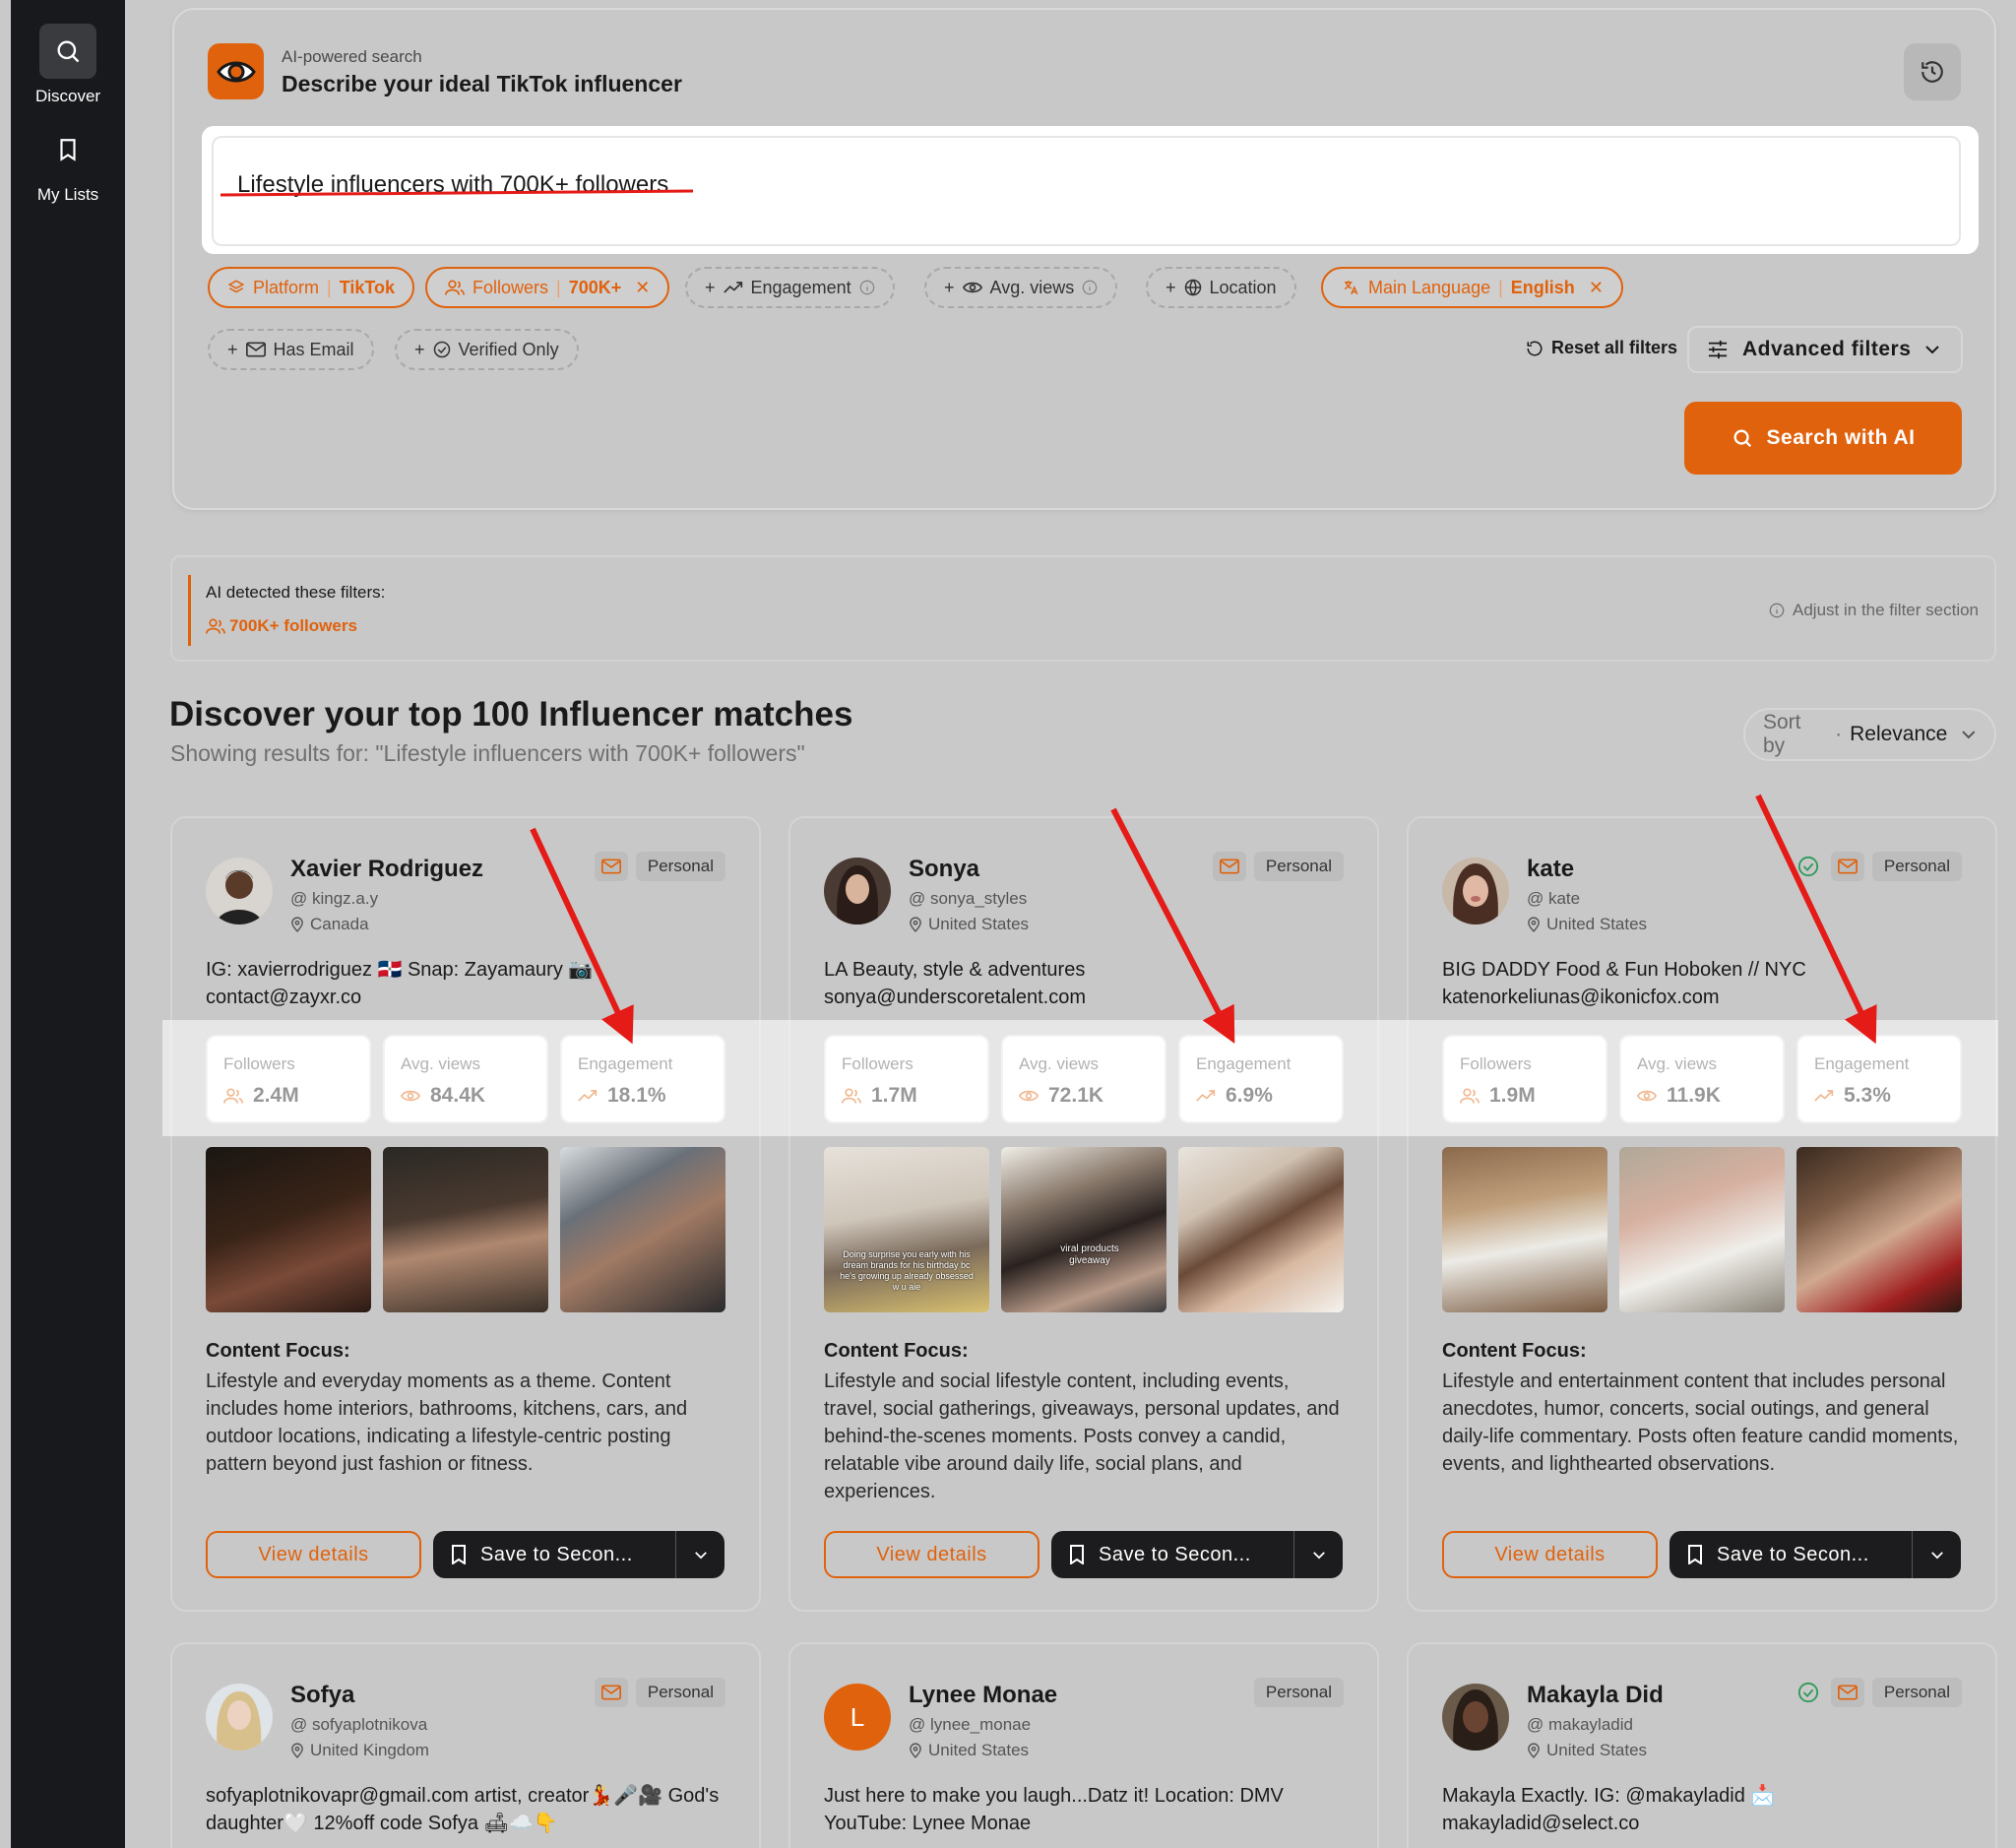 The image size is (2016, 1848). I want to click on chip-platform: Platform | TikTok, so click(311, 287).